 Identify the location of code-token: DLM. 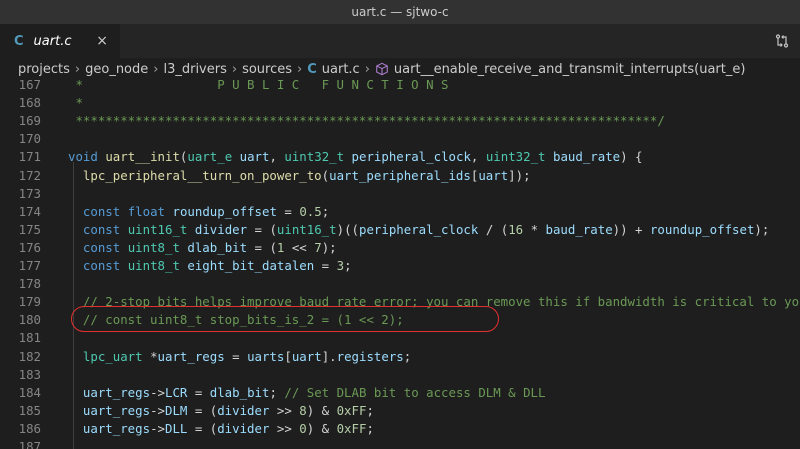
(176, 410).